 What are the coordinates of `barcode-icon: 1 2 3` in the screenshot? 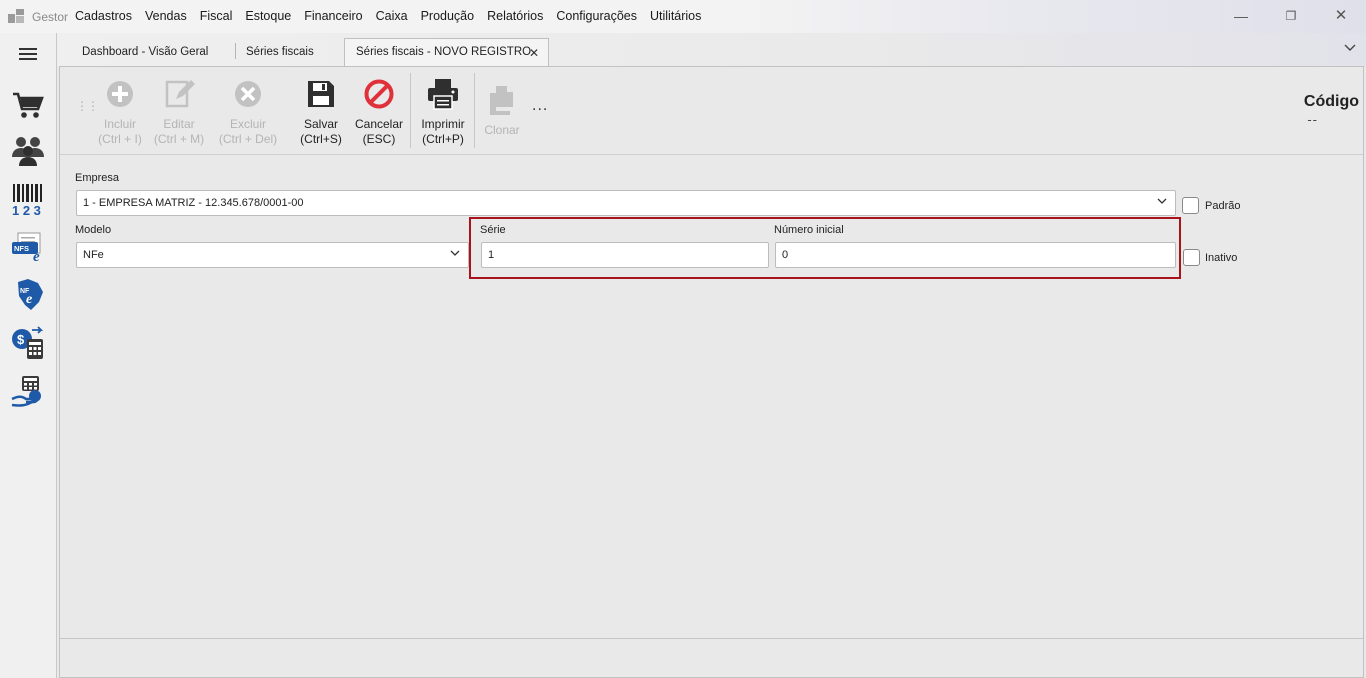 It's located at (28, 199).